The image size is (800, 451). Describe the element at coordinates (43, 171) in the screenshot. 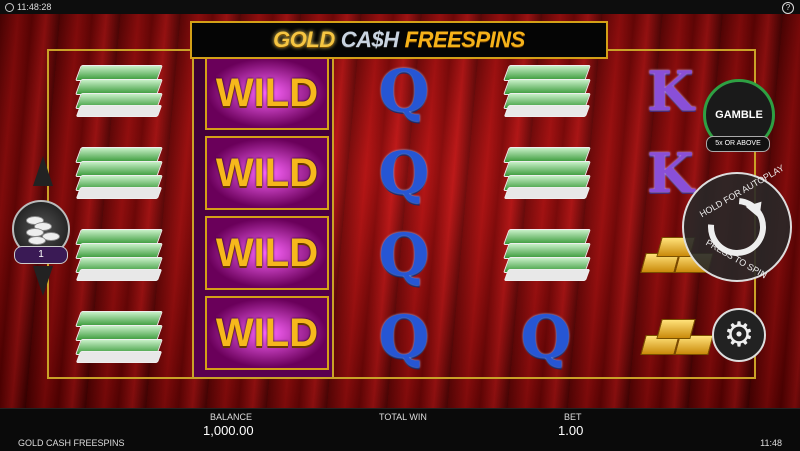

I see `bet-increase-arrow-icon` at that location.